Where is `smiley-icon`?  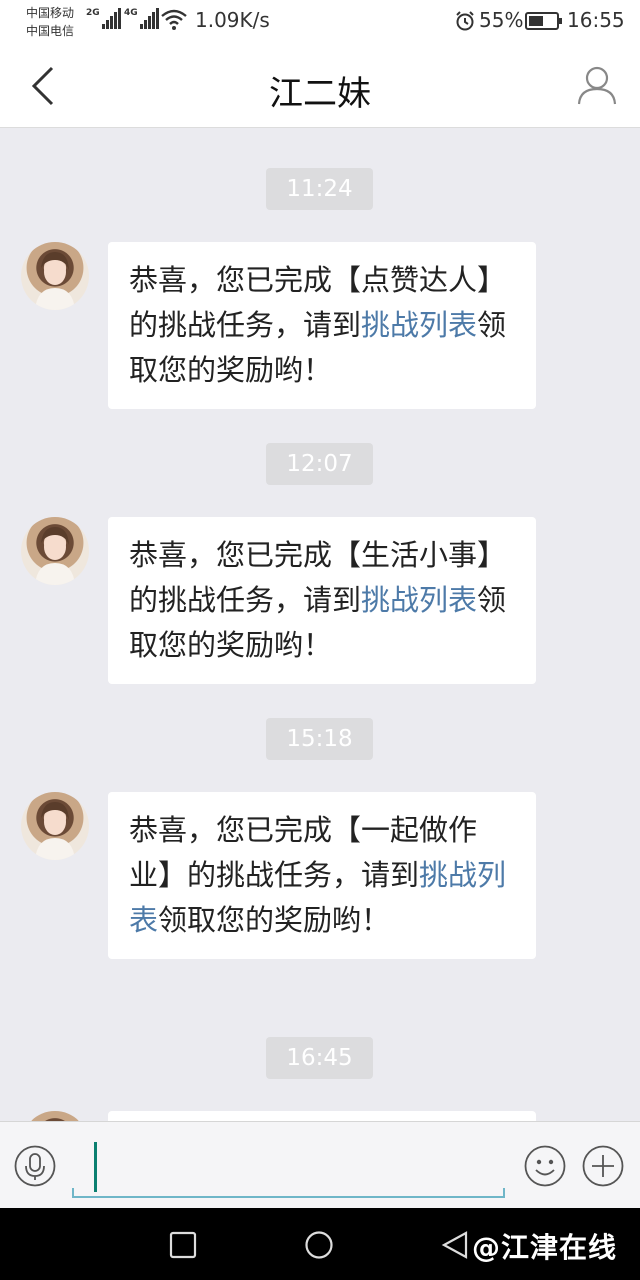
smiley-icon is located at coordinates (545, 1166).